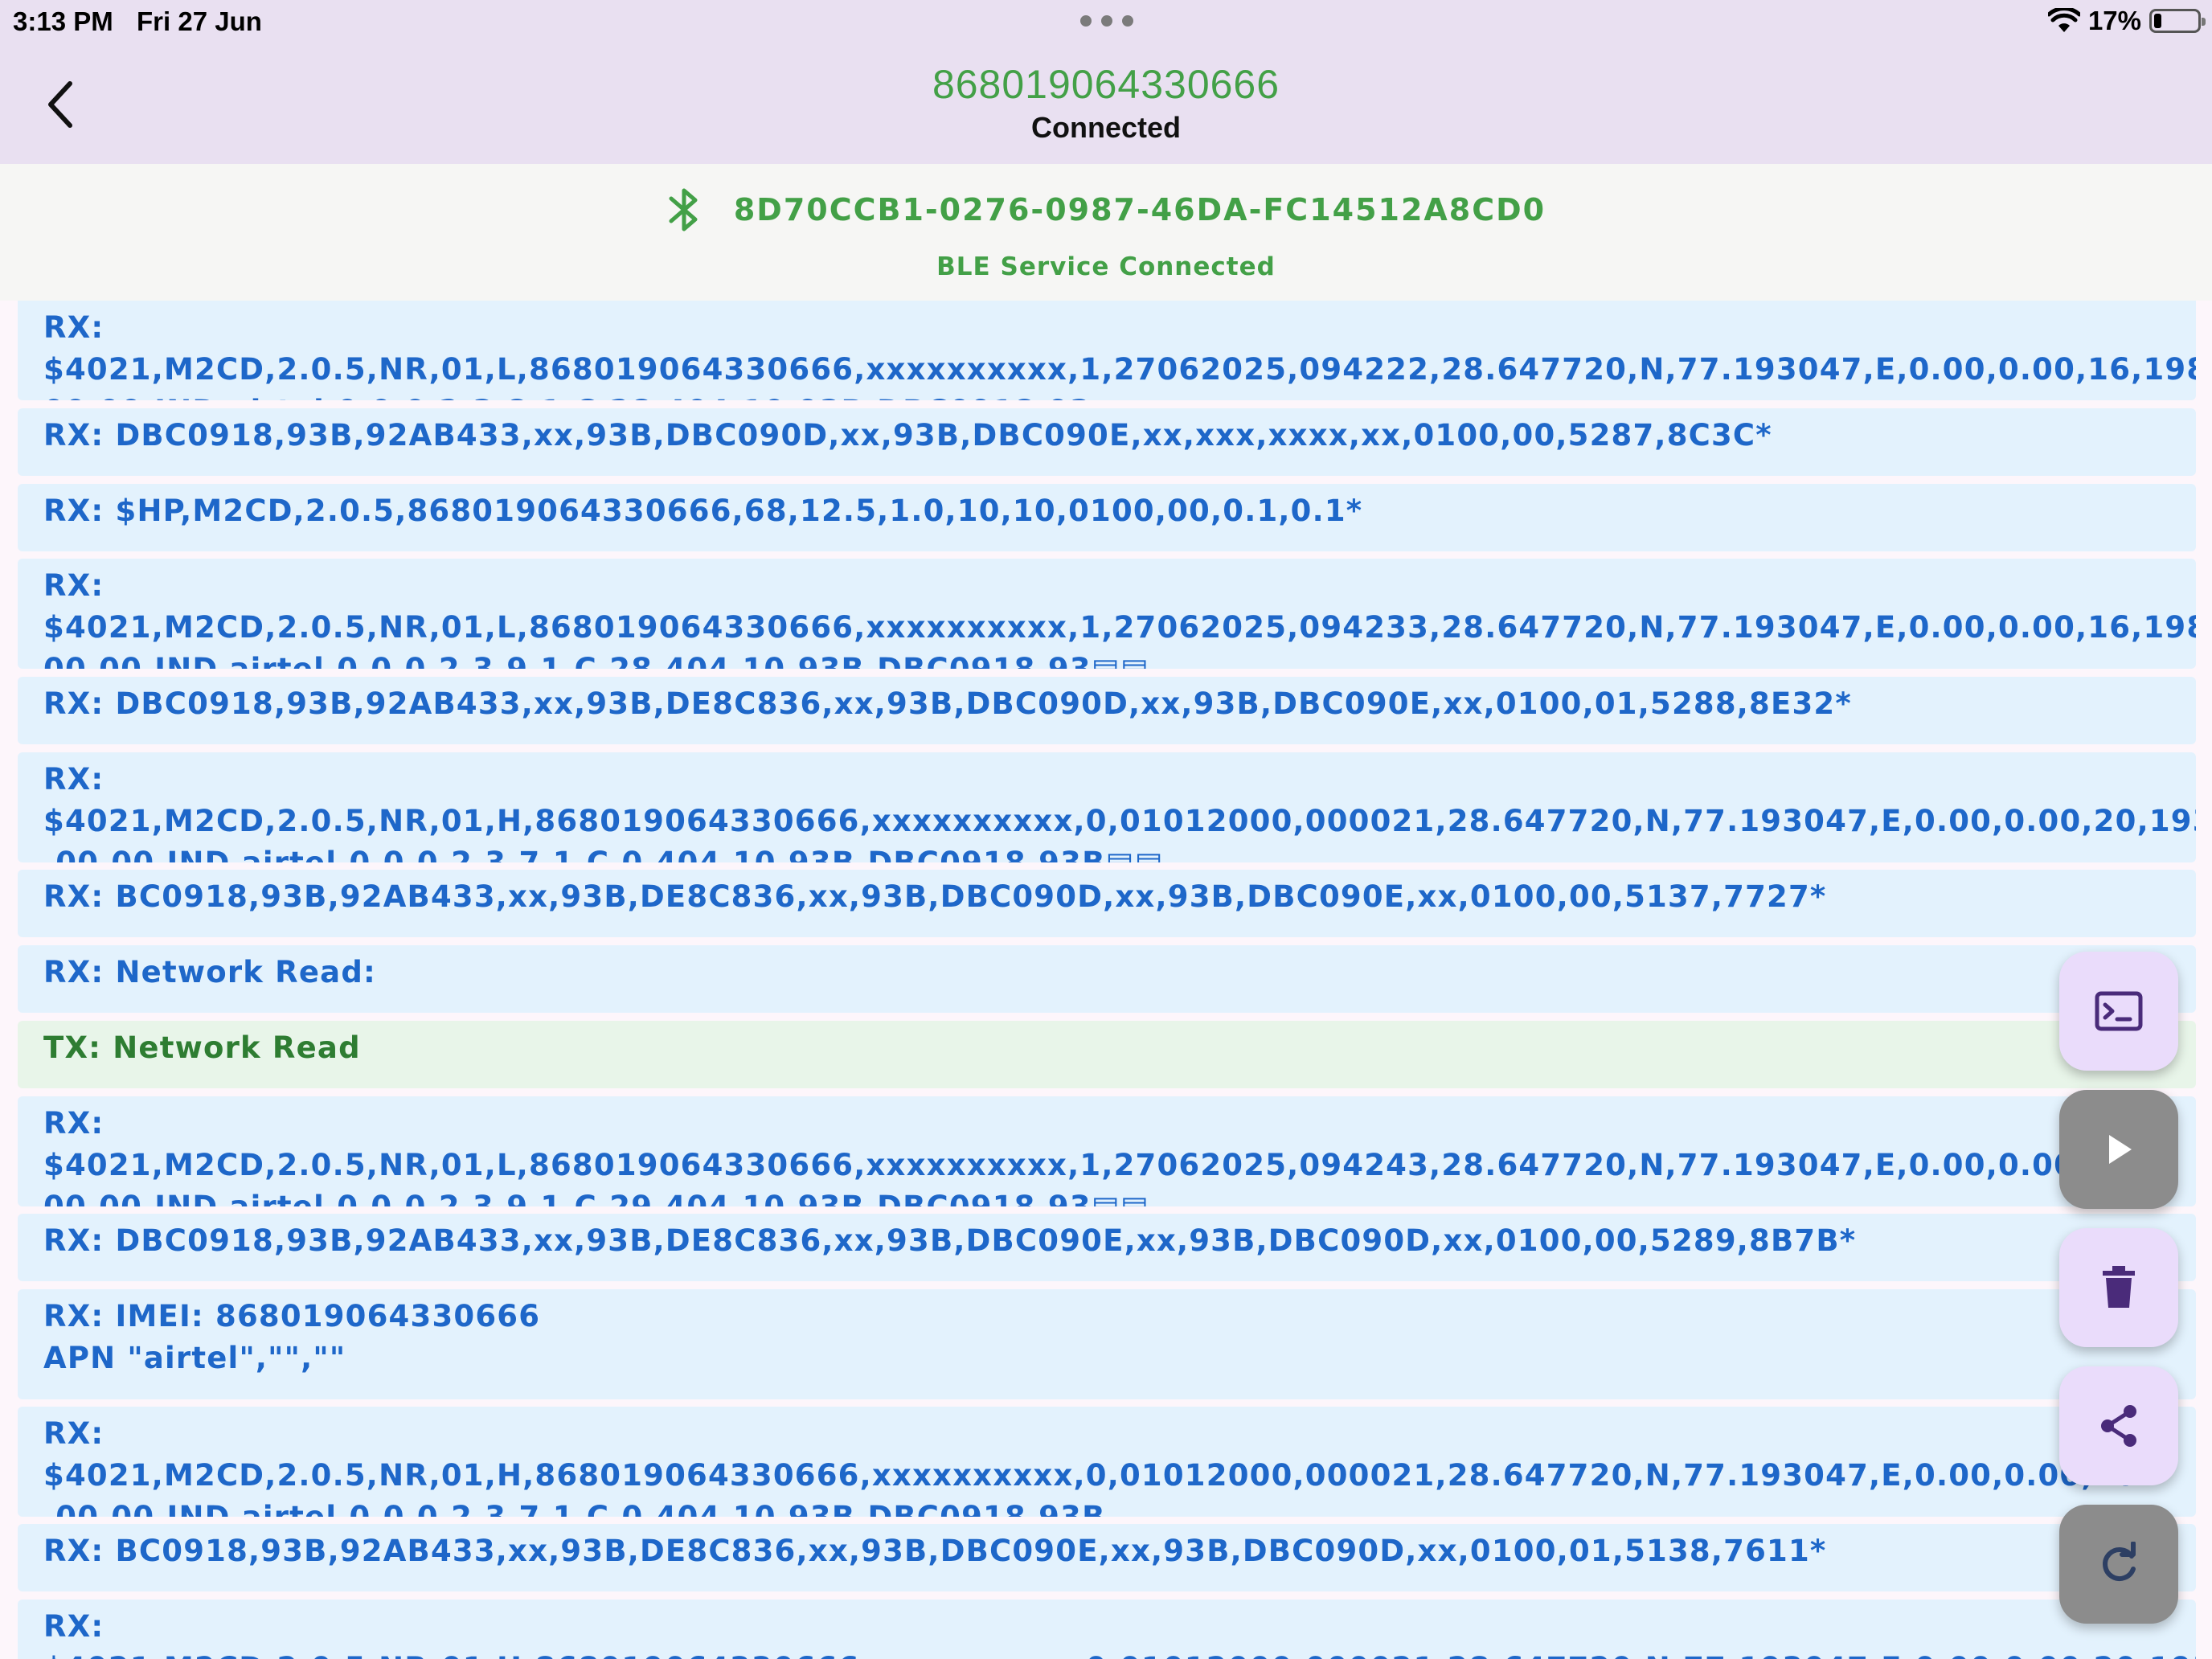 This screenshot has width=2212, height=1659. Describe the element at coordinates (63, 21) in the screenshot. I see `status-time: 3:13 PM` at that location.